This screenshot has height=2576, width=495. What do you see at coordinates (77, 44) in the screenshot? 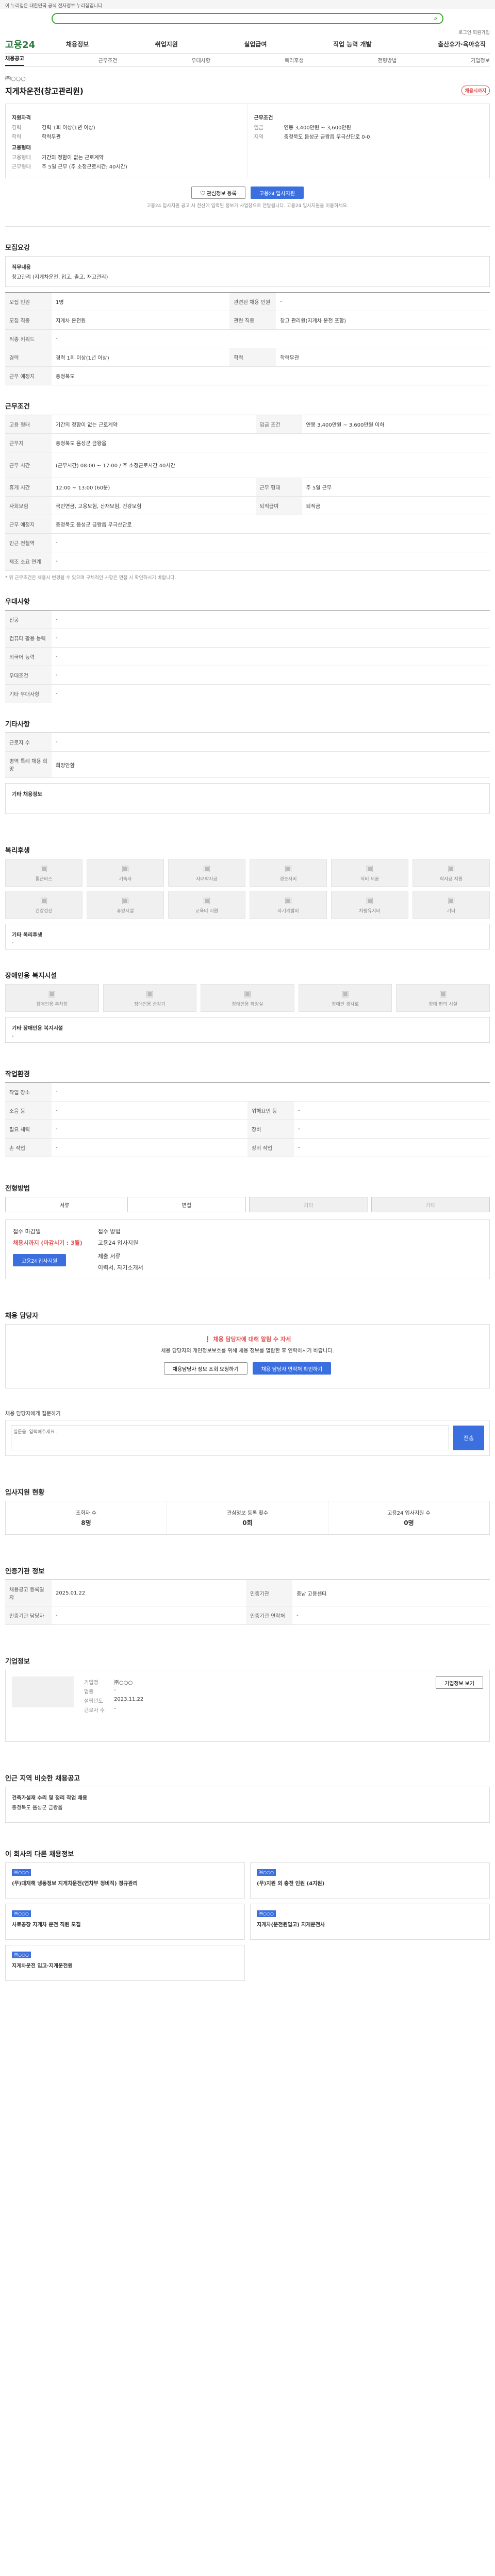
I see `gnb-item: 채용정보` at bounding box center [77, 44].